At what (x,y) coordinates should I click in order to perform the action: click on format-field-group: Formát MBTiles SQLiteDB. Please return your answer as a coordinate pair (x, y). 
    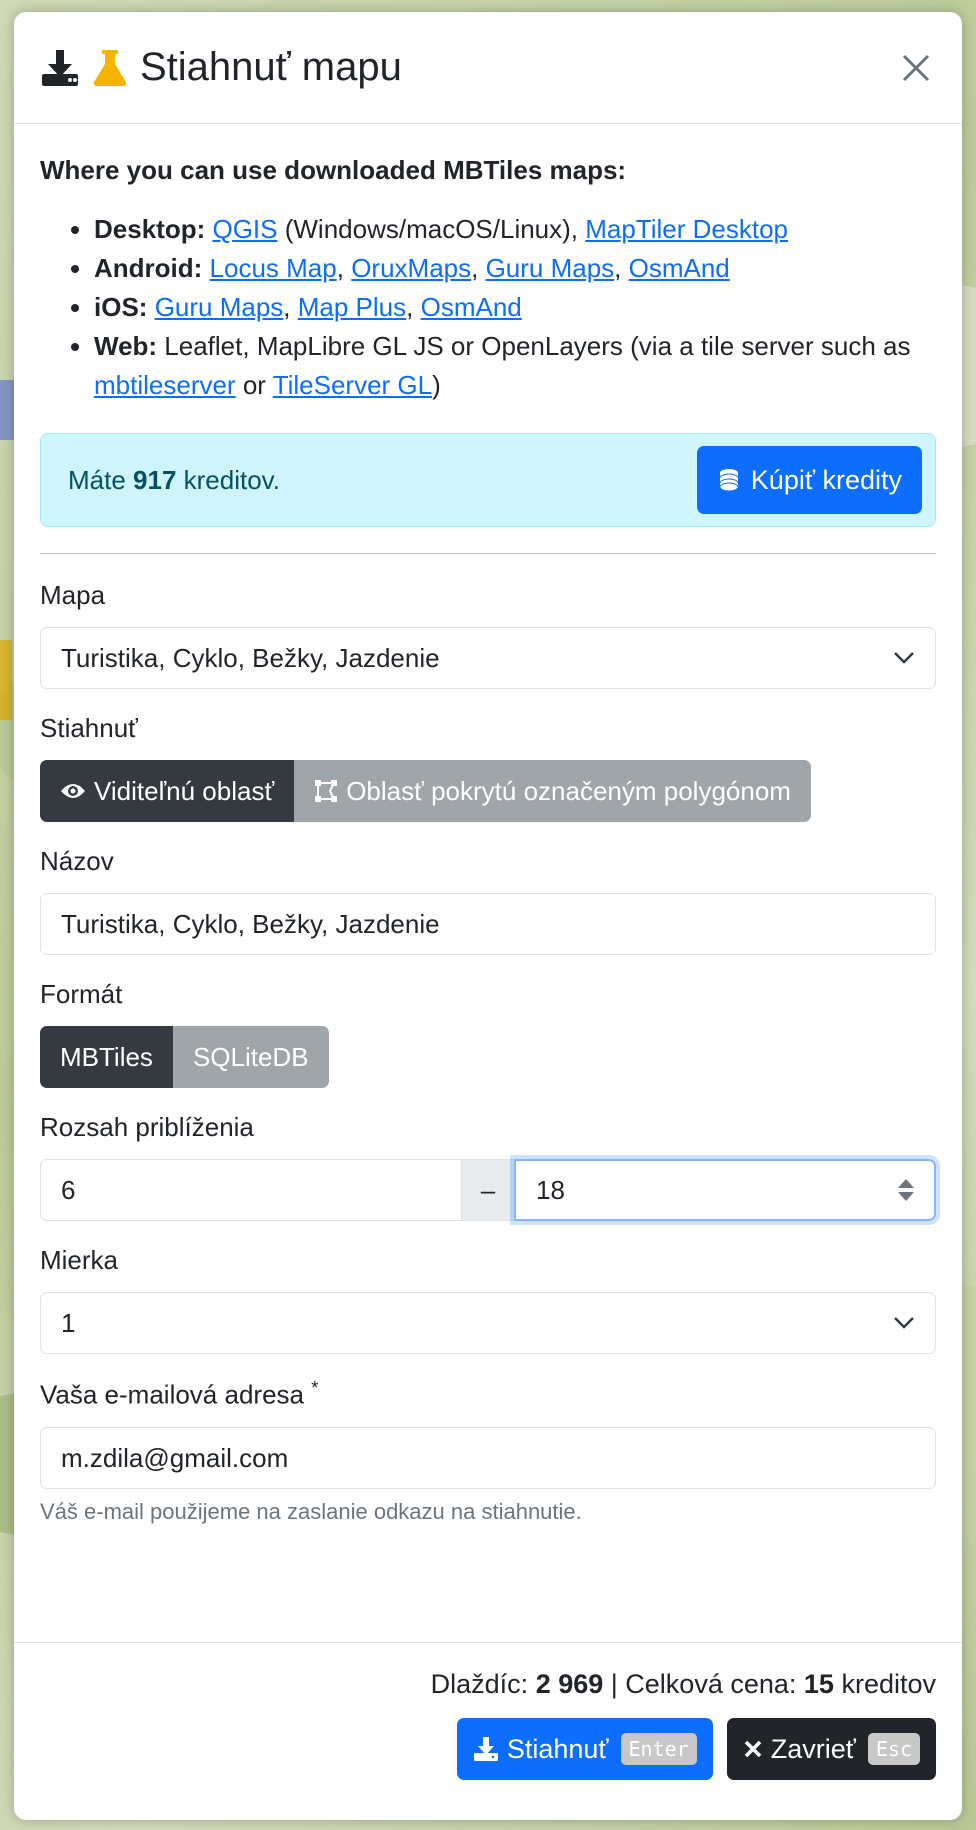
    Looking at the image, I should click on (488, 1034).